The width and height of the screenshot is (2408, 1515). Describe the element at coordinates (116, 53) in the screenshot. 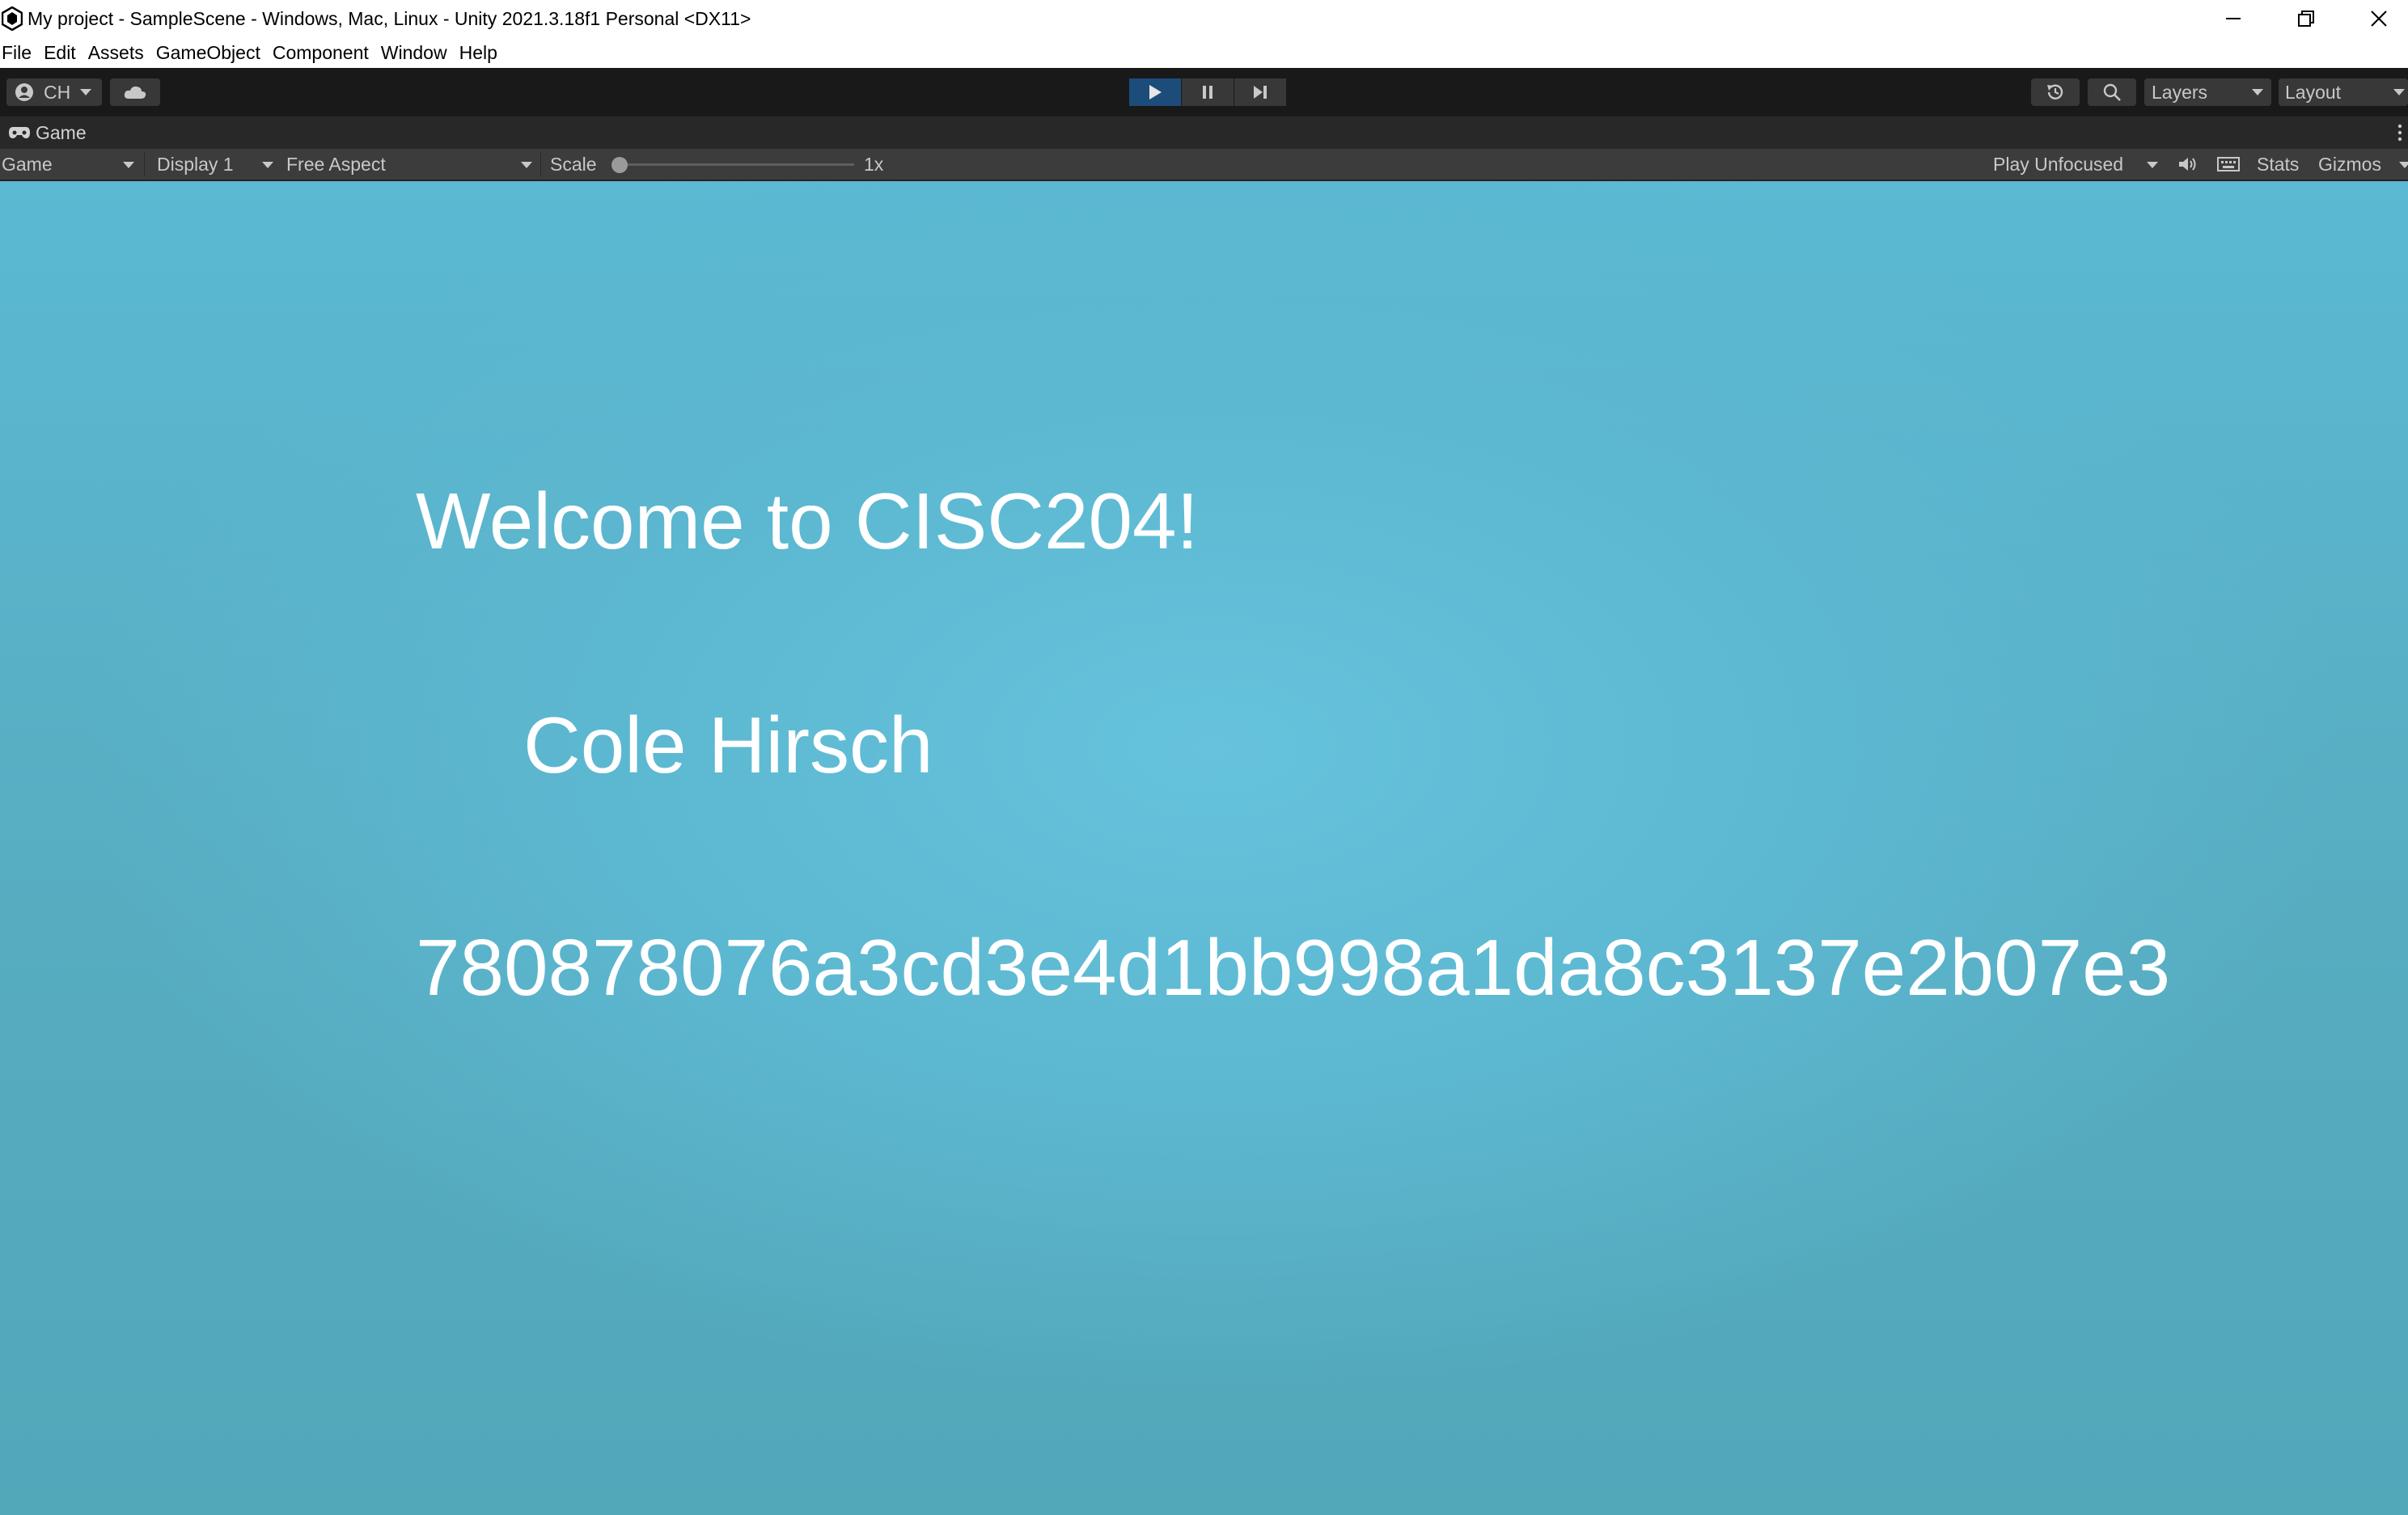

I see `menu-assets: Assets` at that location.